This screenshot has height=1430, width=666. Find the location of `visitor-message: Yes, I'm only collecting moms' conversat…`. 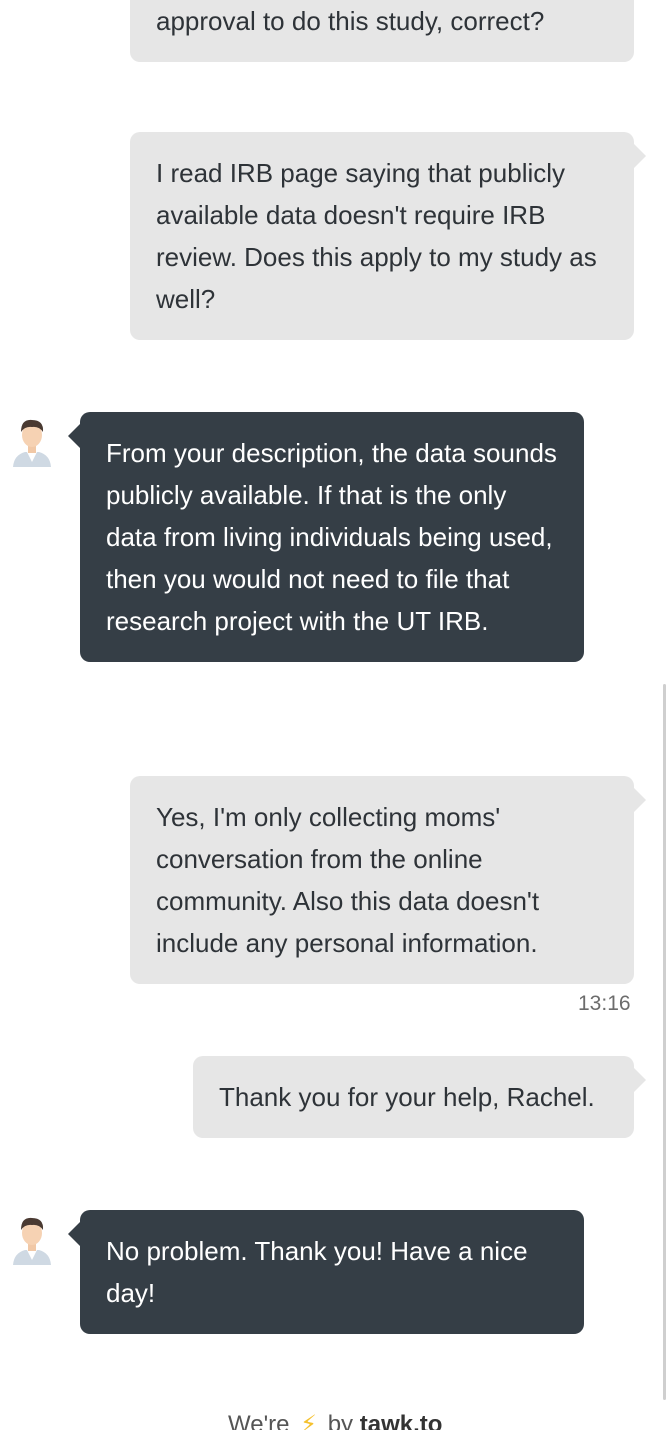

visitor-message: Yes, I'm only collecting moms' conversat… is located at coordinates (388, 880).